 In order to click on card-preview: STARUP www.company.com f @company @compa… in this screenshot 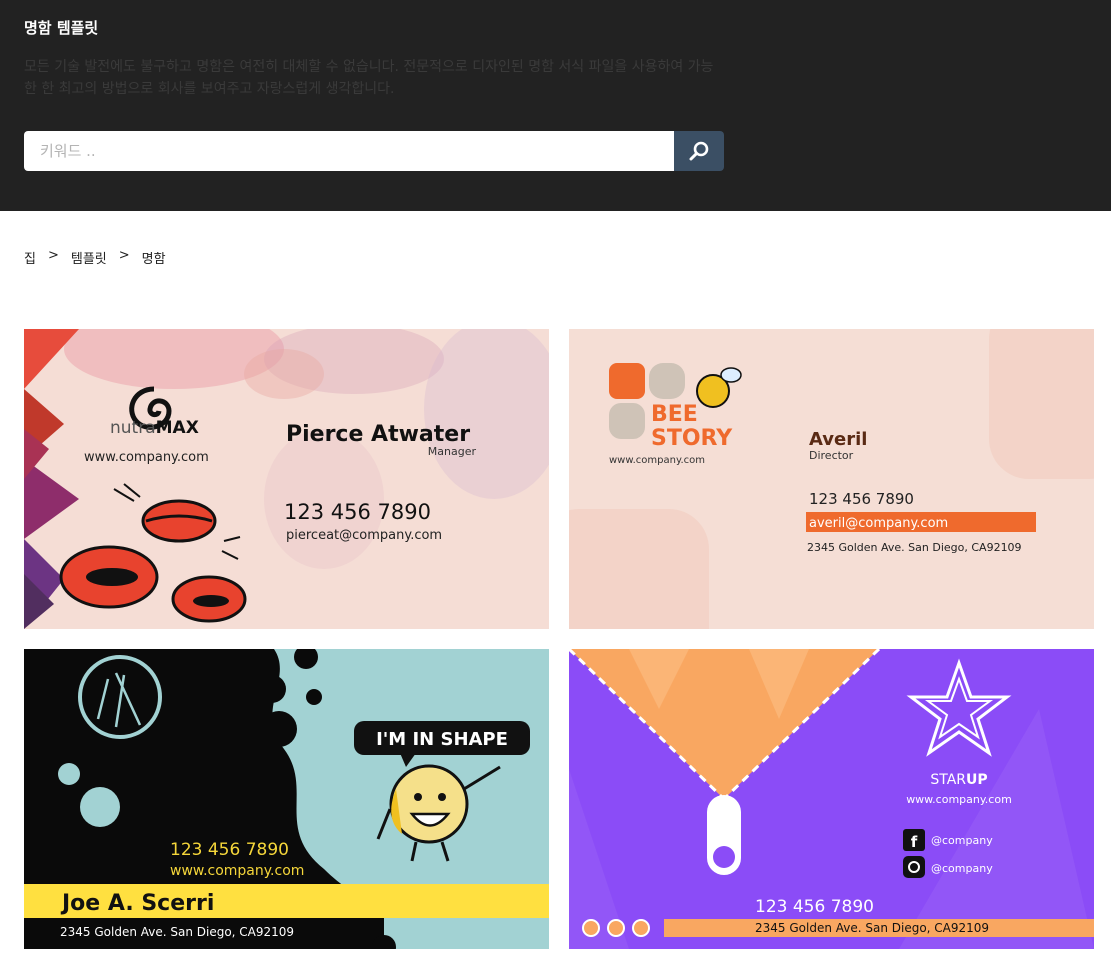, I will do `click(831, 799)`.